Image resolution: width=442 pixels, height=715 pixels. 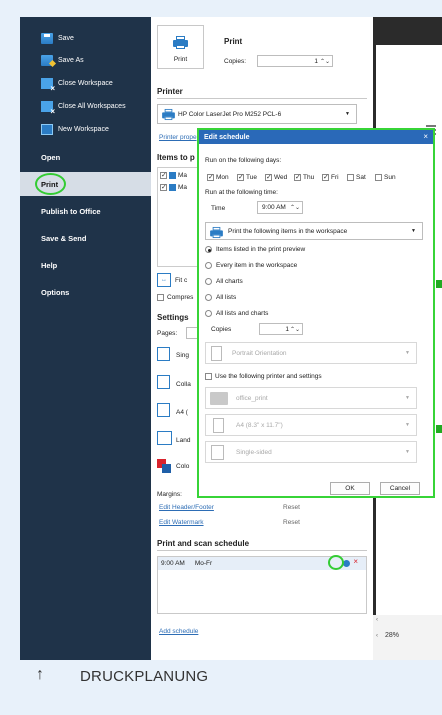 I want to click on radio-every-item: Every item in the workspace, so click(x=251, y=265).